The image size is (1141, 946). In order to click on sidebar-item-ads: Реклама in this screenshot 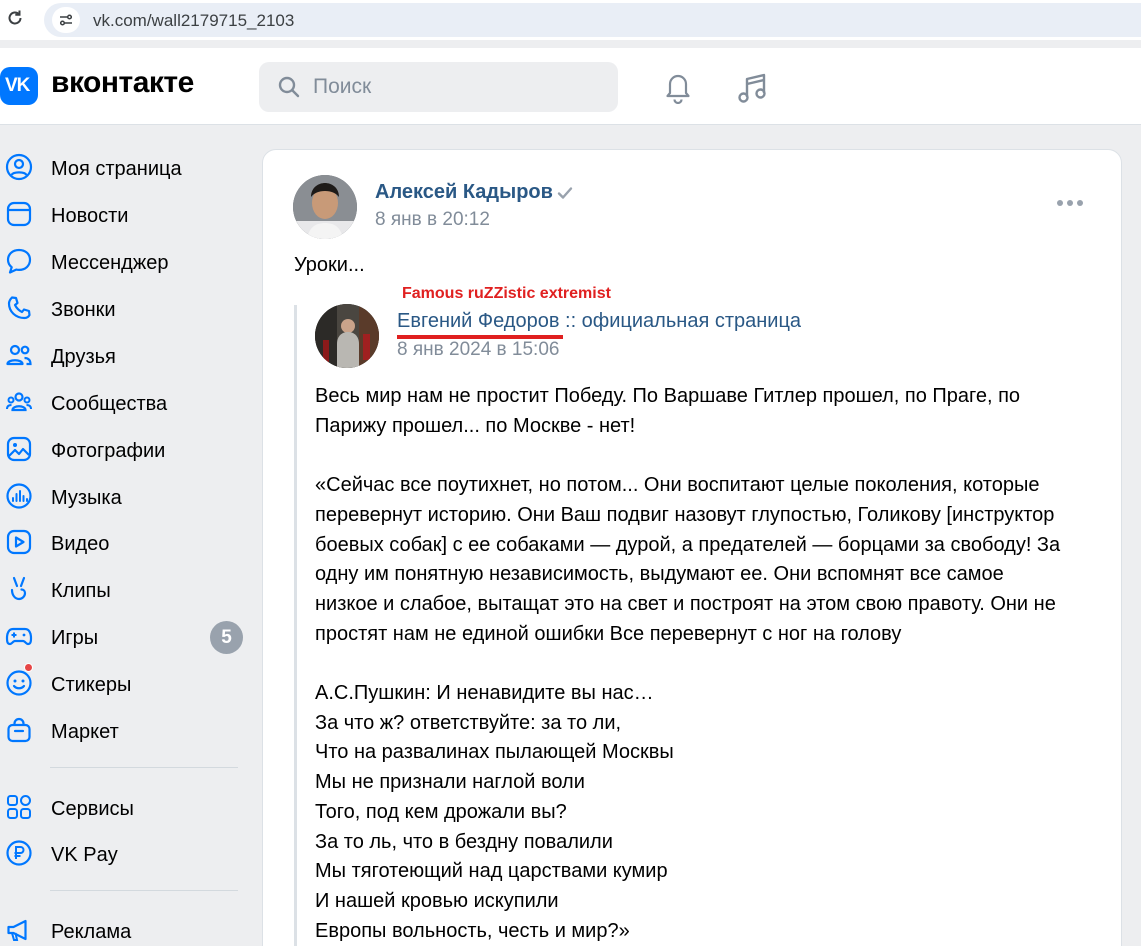, I will do `click(122, 927)`.